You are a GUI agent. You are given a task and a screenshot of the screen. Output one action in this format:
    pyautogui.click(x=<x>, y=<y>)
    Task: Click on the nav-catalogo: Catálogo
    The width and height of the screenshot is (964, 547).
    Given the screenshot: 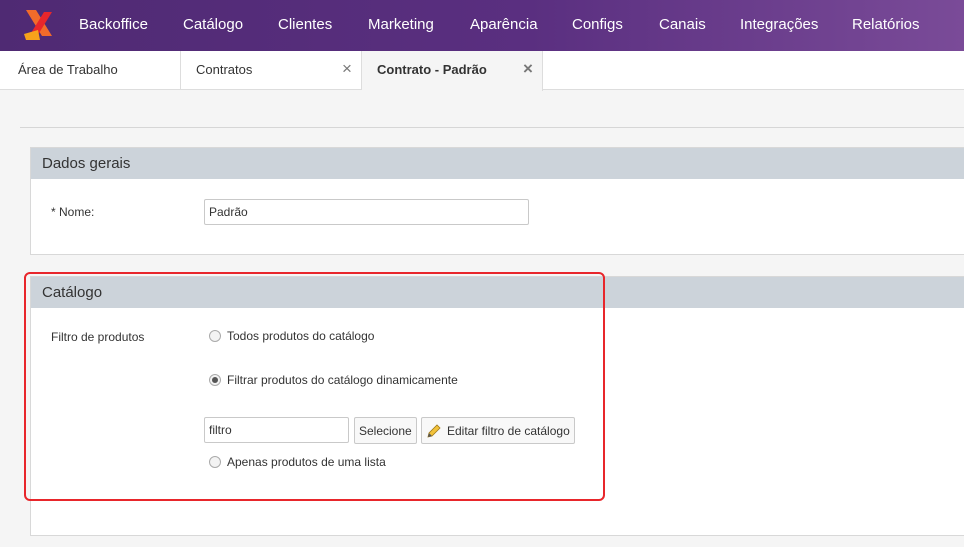 What is the action you would take?
    pyautogui.click(x=213, y=25)
    